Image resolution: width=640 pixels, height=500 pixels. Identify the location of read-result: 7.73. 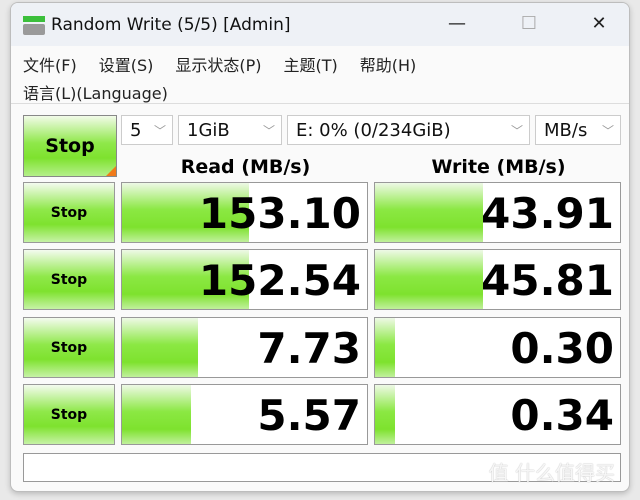
(244, 347).